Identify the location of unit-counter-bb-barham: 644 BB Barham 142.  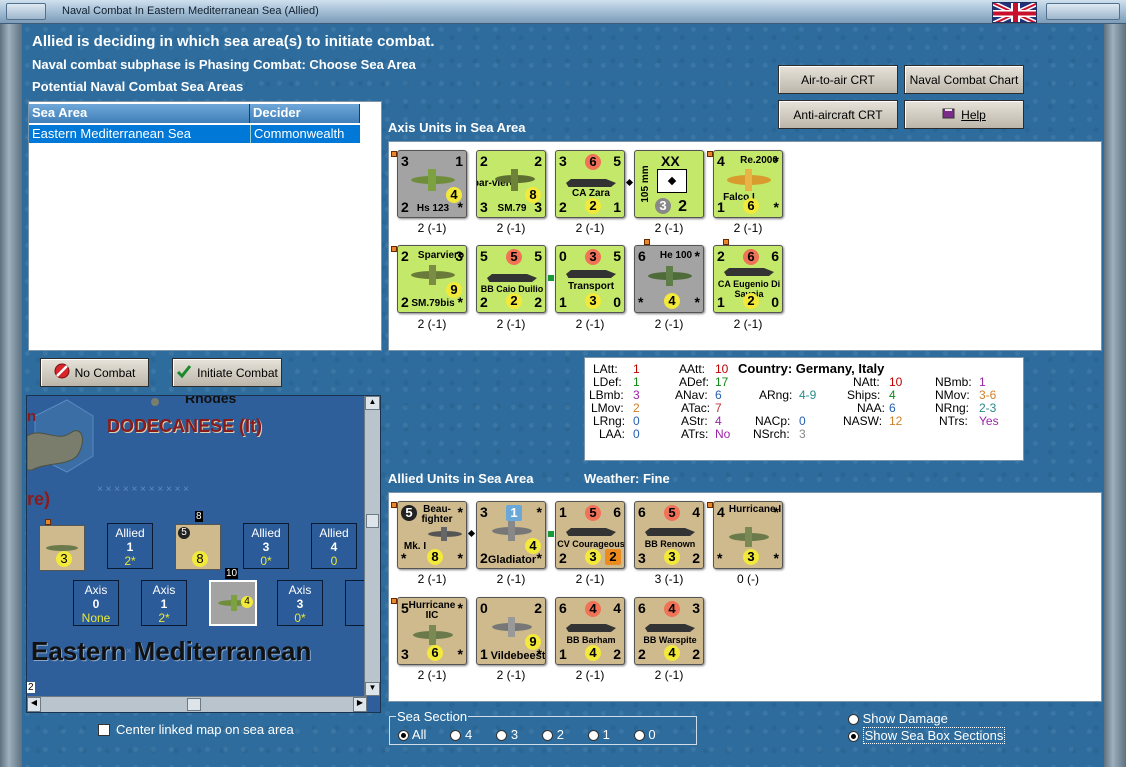
(590, 631).